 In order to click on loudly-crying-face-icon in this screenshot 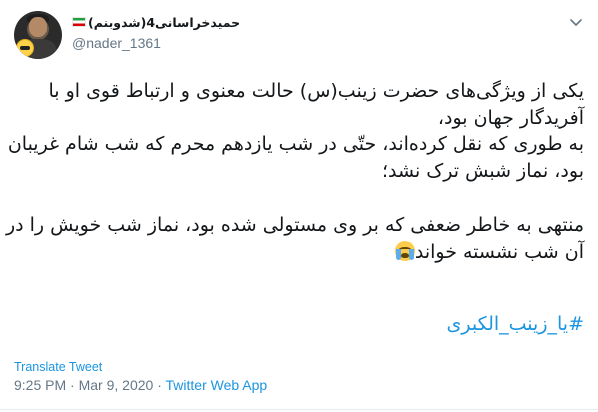, I will do `click(404, 250)`.